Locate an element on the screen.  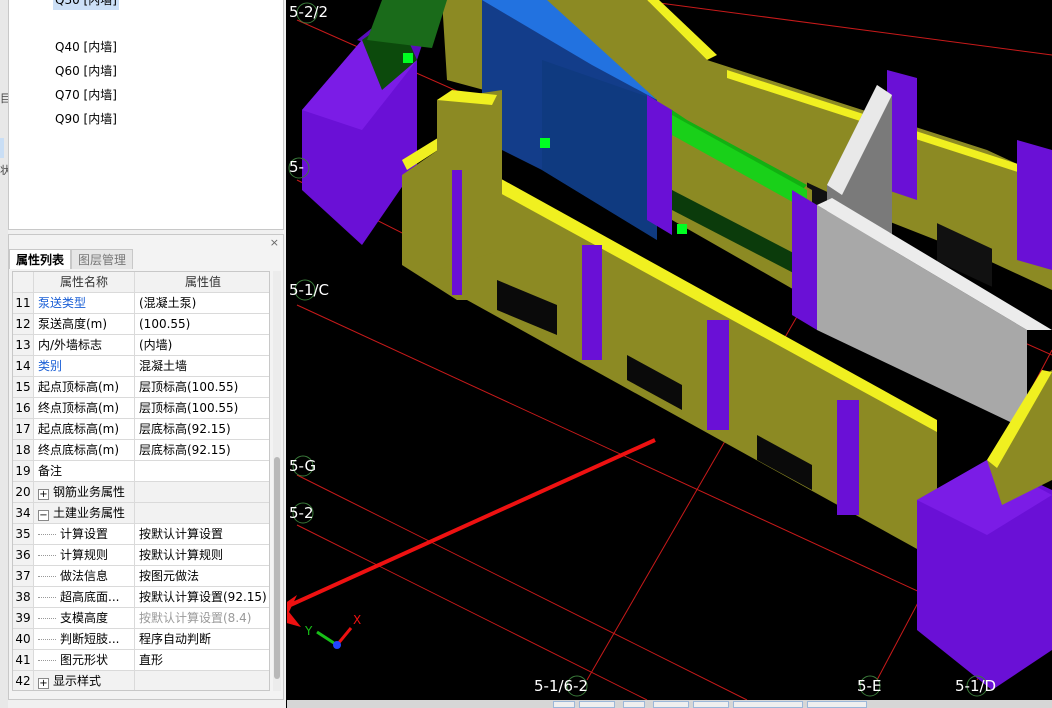
property-group-row: 42 + 显示样式 is located at coordinates (141, 680).